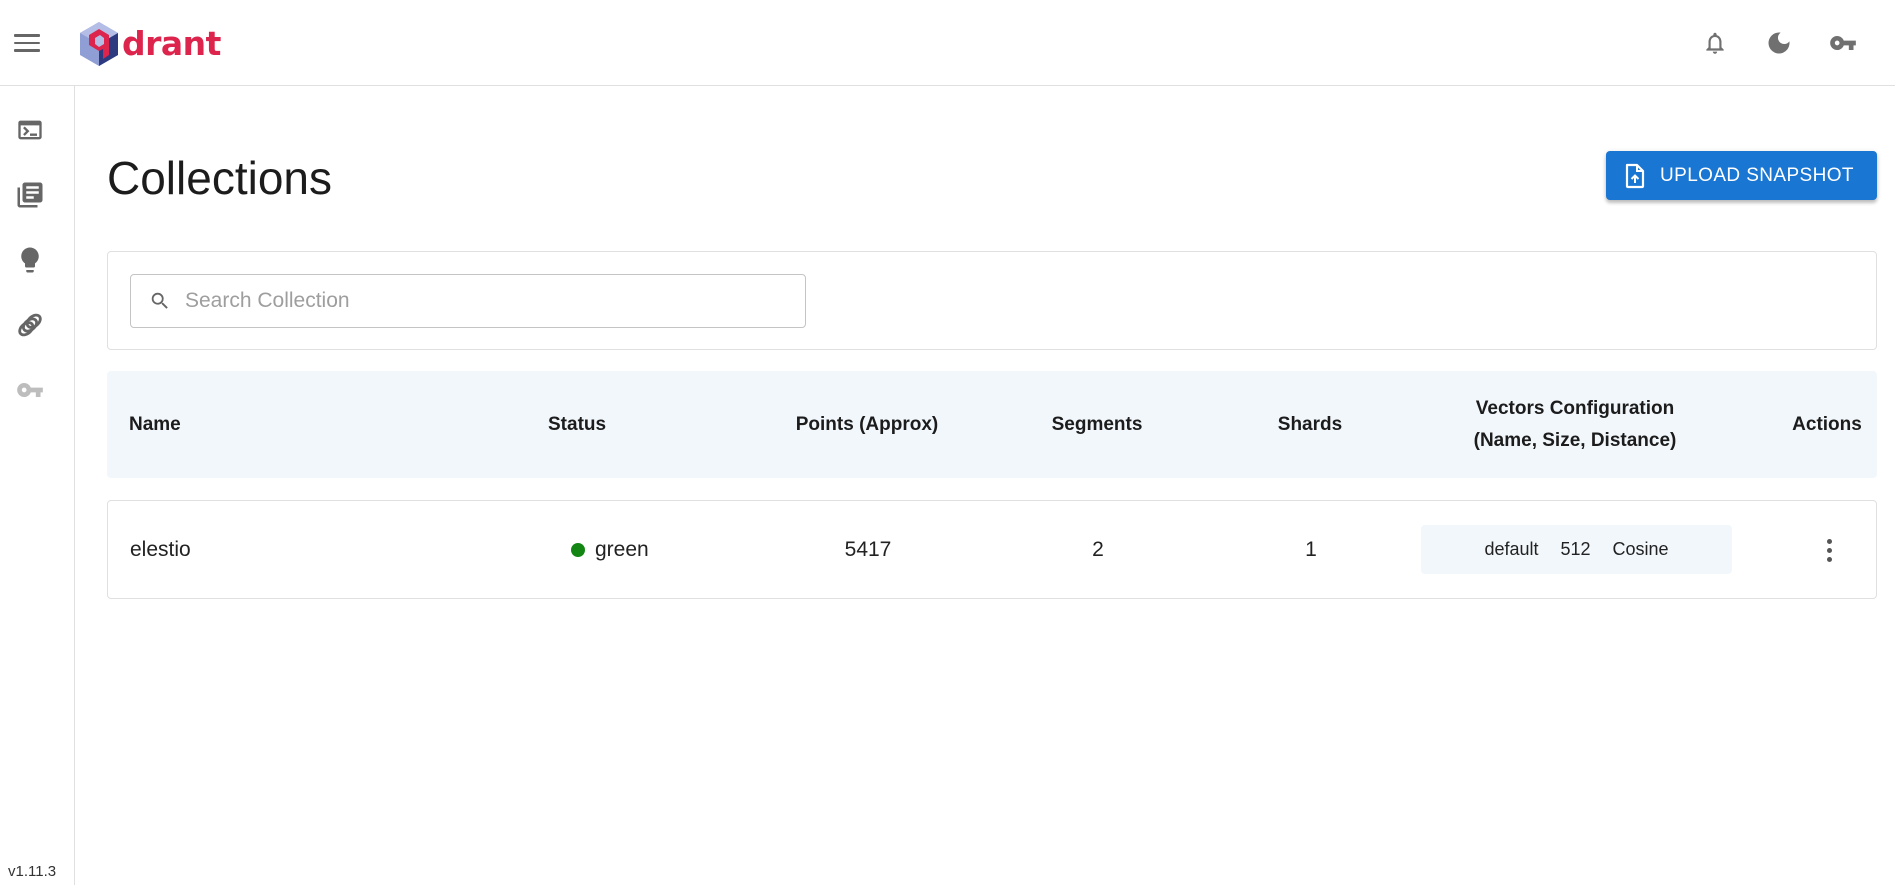  I want to click on search-input, so click(485, 301).